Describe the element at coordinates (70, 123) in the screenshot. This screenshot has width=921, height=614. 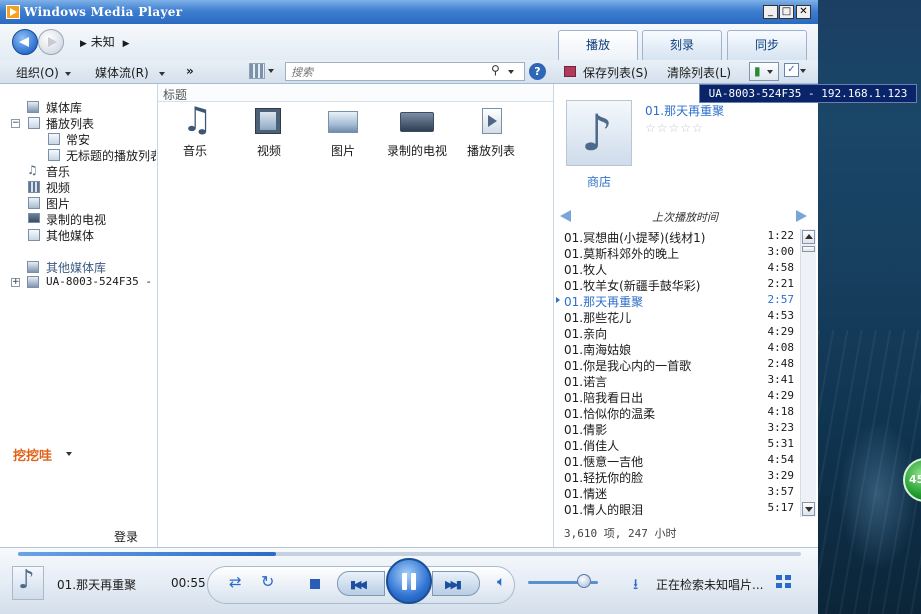
I see `nav-item-playlists: 播放列表` at that location.